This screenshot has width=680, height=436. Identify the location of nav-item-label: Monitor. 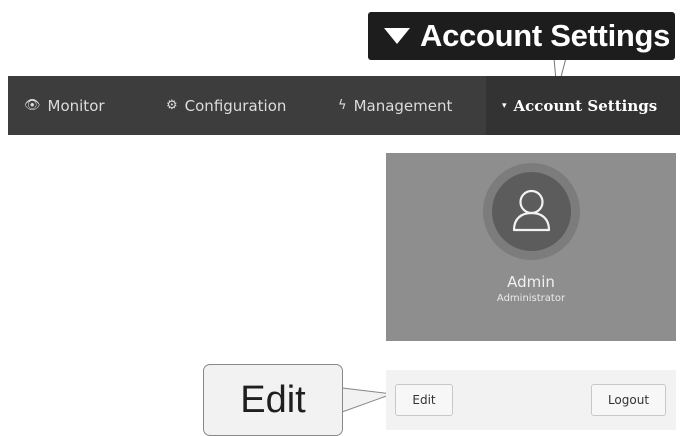
(76, 105).